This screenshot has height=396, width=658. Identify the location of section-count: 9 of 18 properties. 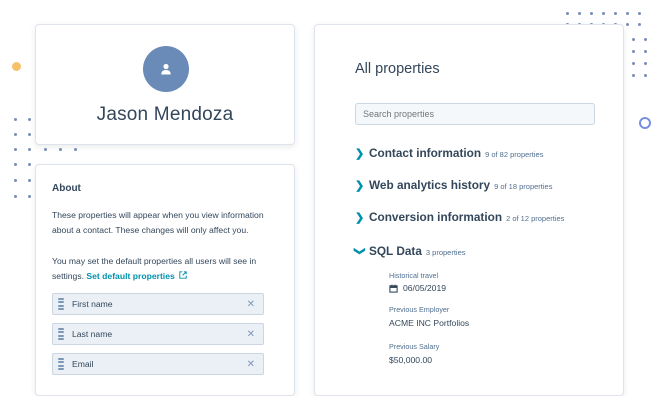
(523, 186).